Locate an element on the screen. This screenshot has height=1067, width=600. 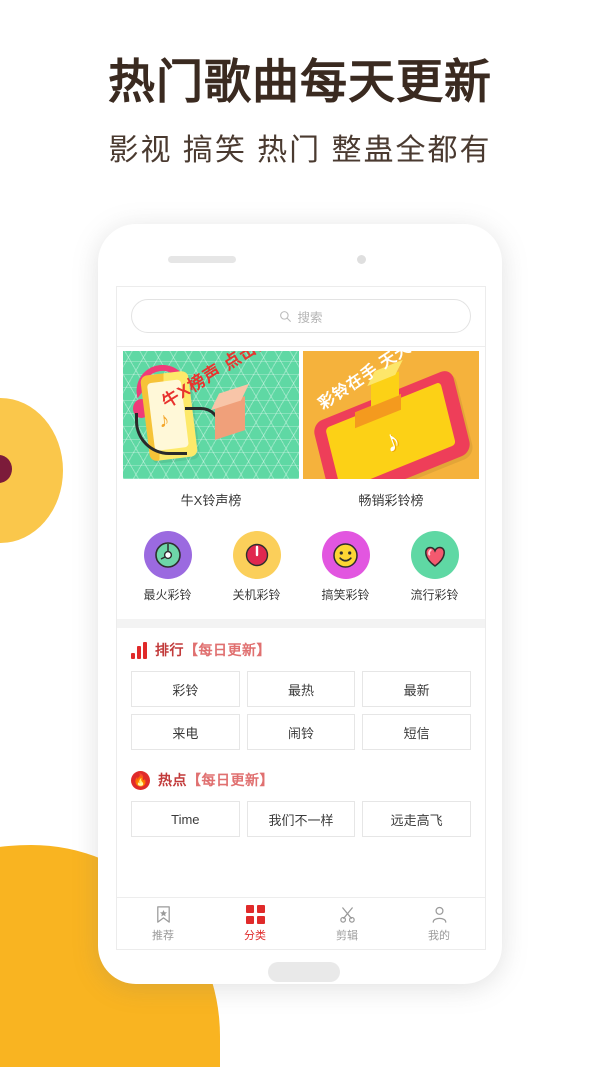
ranking-section: 排行【每日更新】 彩铃 最热 最新 来电 闹铃 短信 is located at coordinates (301, 693).